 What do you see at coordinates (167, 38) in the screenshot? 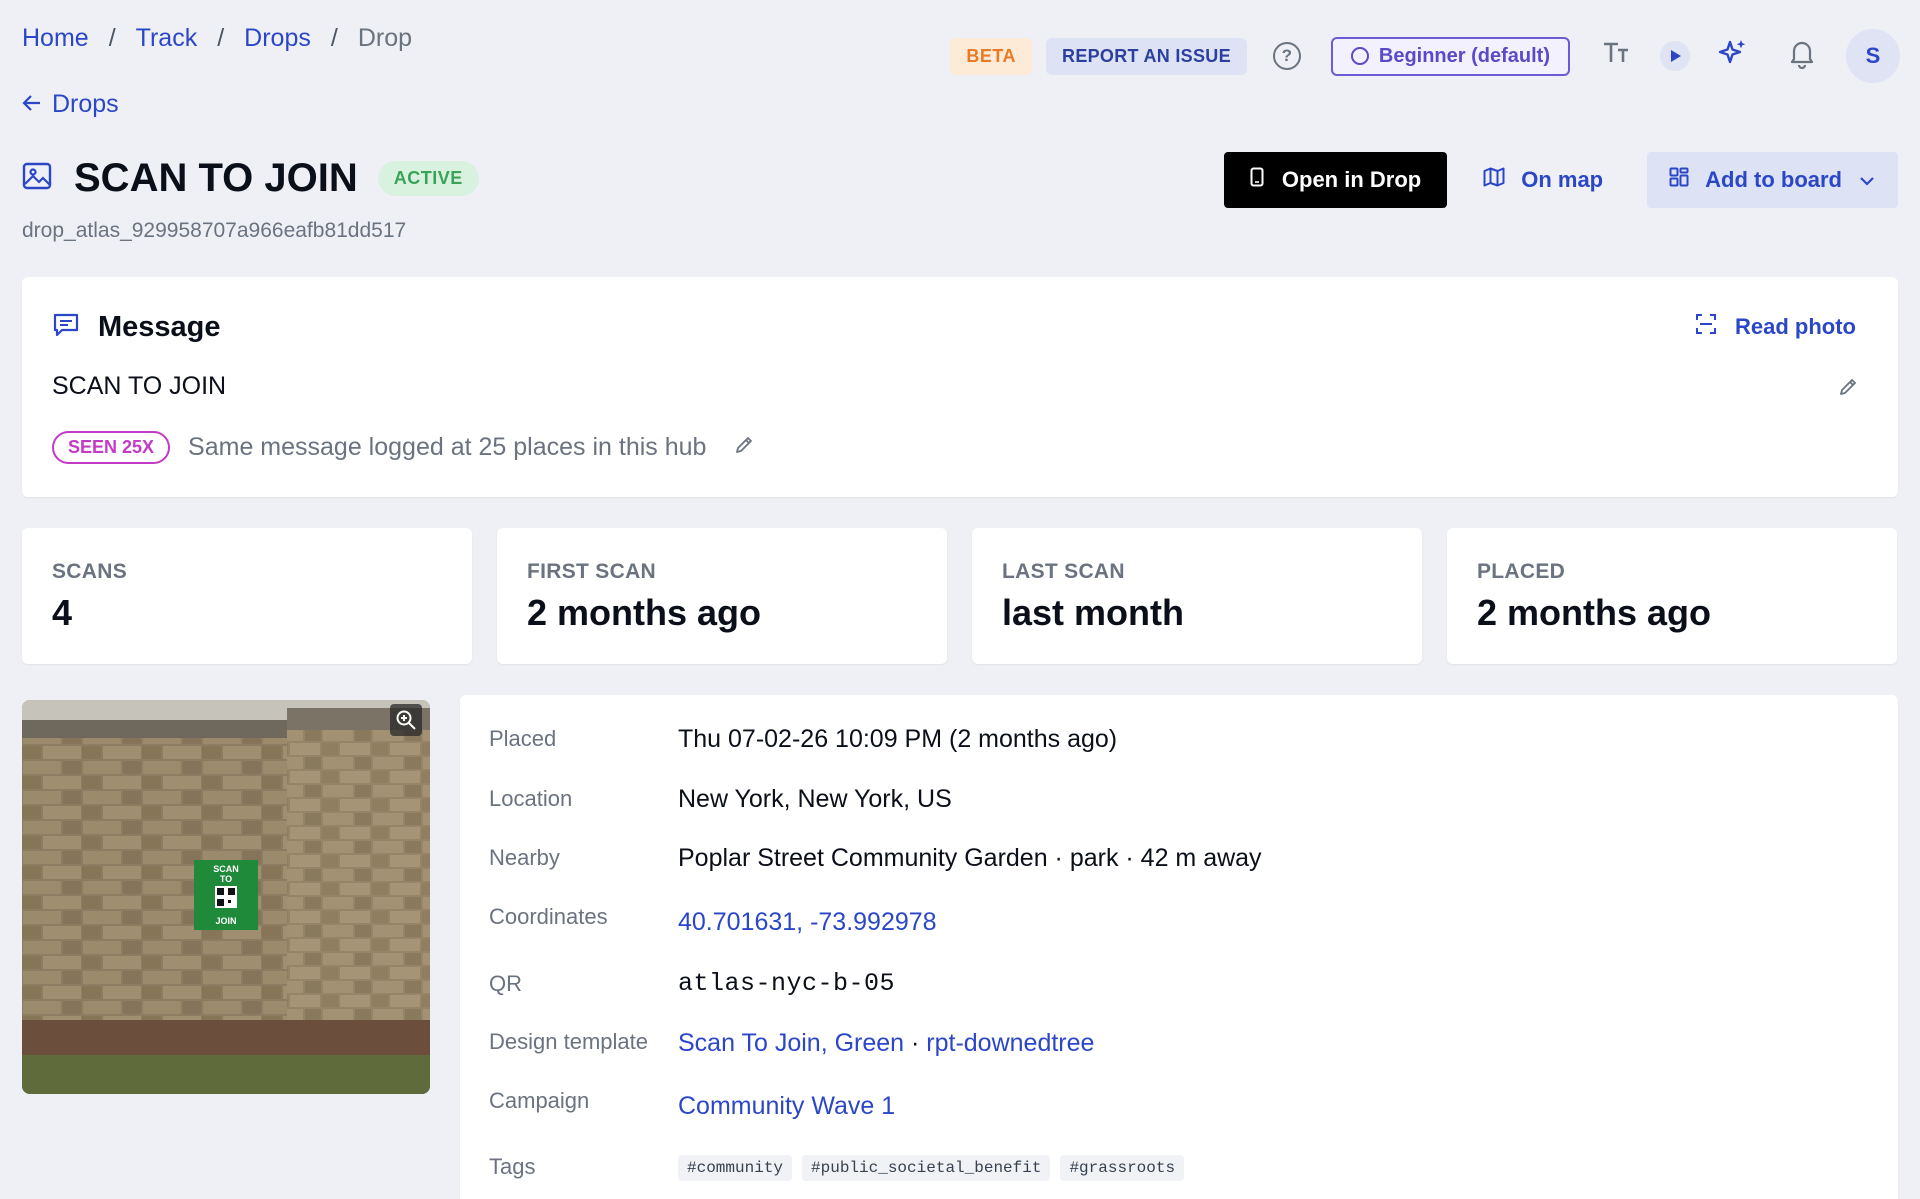
I see `breadcrumb-track-link: Track` at bounding box center [167, 38].